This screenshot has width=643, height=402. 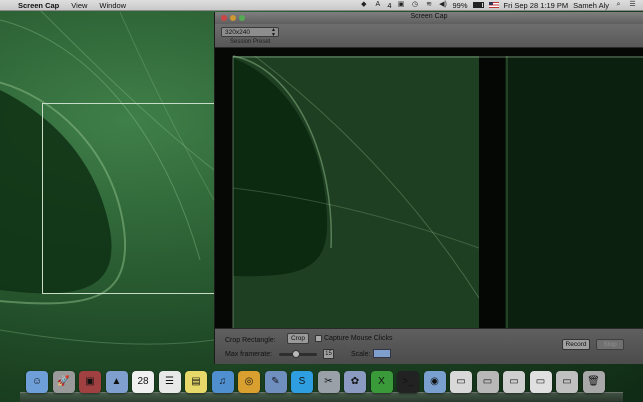 I want to click on excel-icon: X, so click(x=381, y=382).